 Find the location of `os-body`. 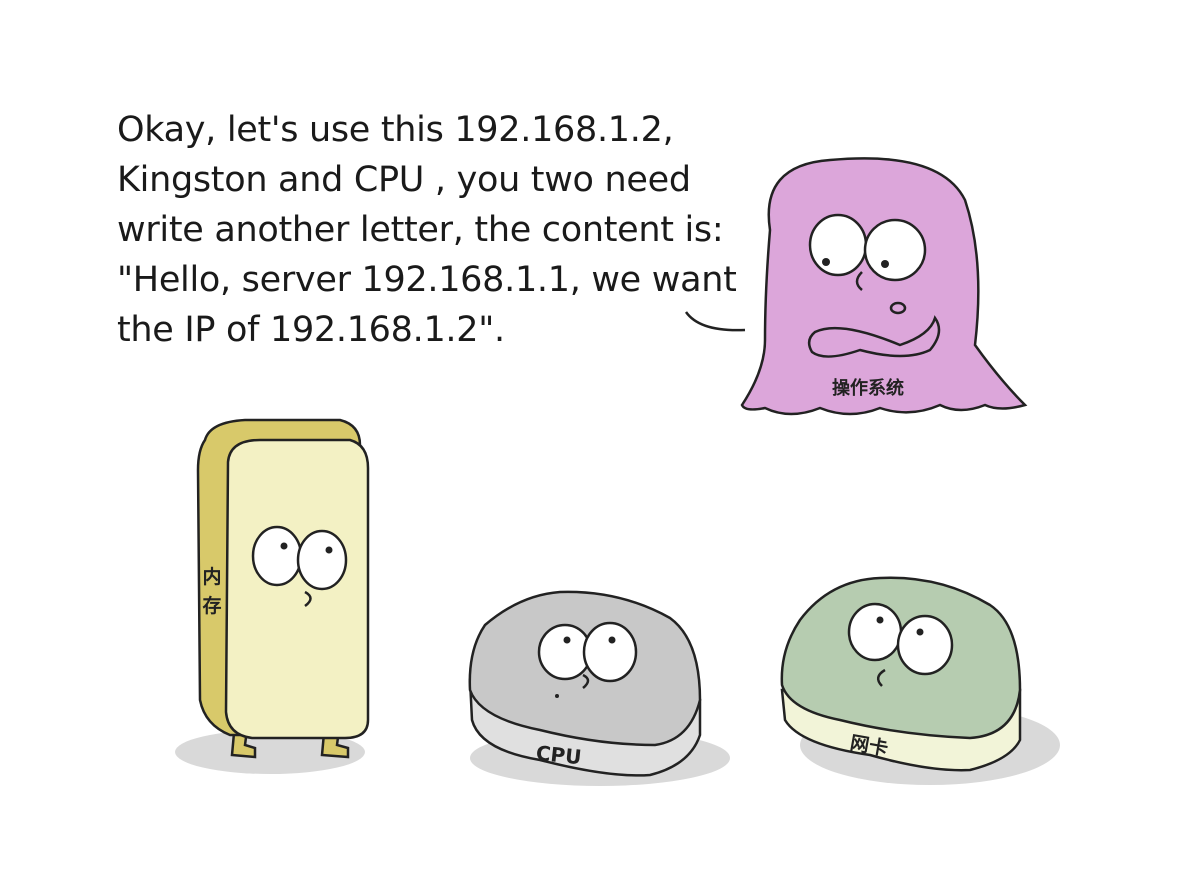

os-body is located at coordinates (884, 286).